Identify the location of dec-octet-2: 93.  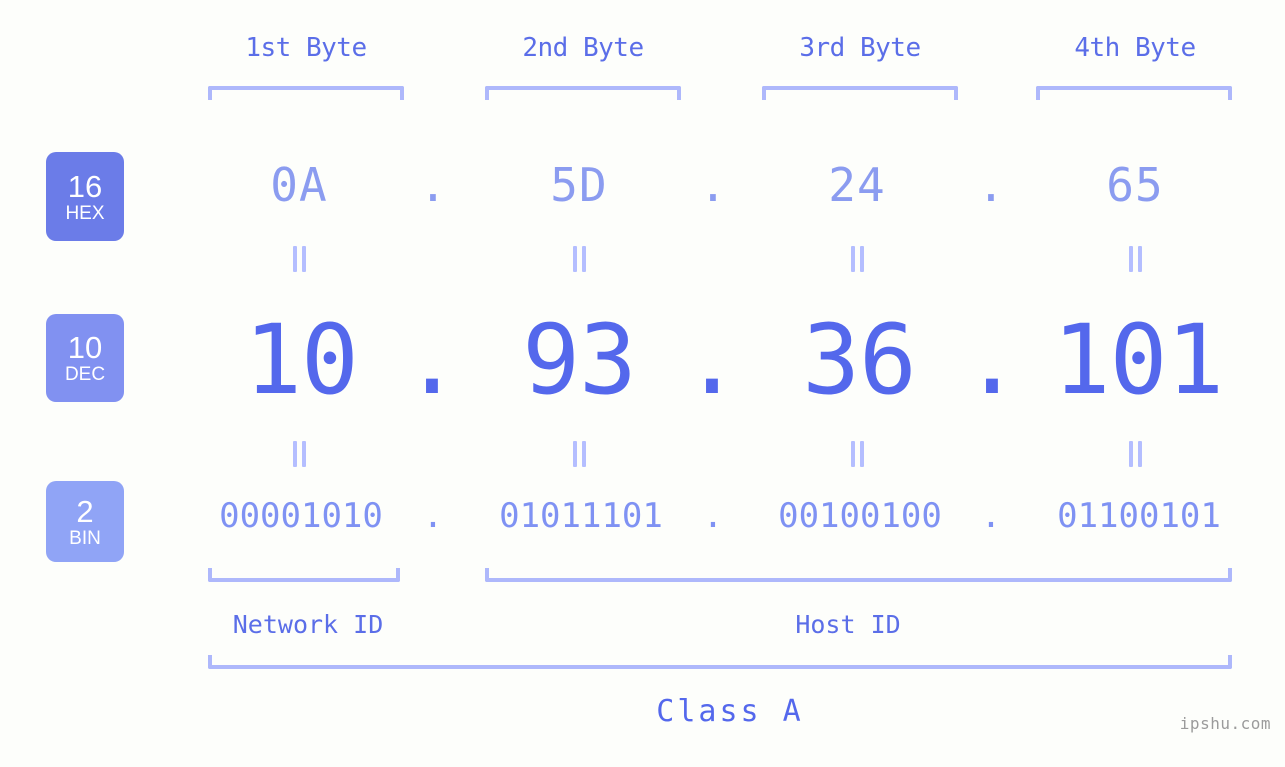
(579, 360).